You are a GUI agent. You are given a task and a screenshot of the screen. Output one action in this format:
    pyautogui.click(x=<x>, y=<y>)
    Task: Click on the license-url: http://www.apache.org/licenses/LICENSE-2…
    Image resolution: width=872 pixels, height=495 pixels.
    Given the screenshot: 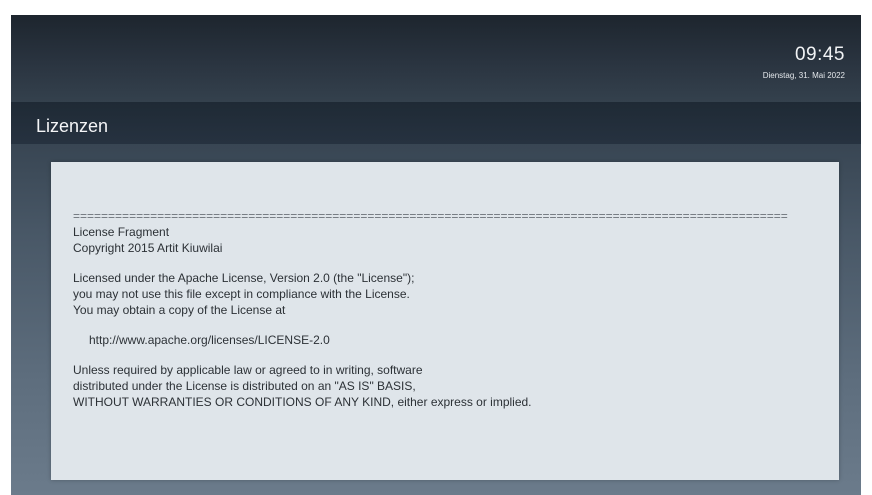 What is the action you would take?
    pyautogui.click(x=209, y=340)
    